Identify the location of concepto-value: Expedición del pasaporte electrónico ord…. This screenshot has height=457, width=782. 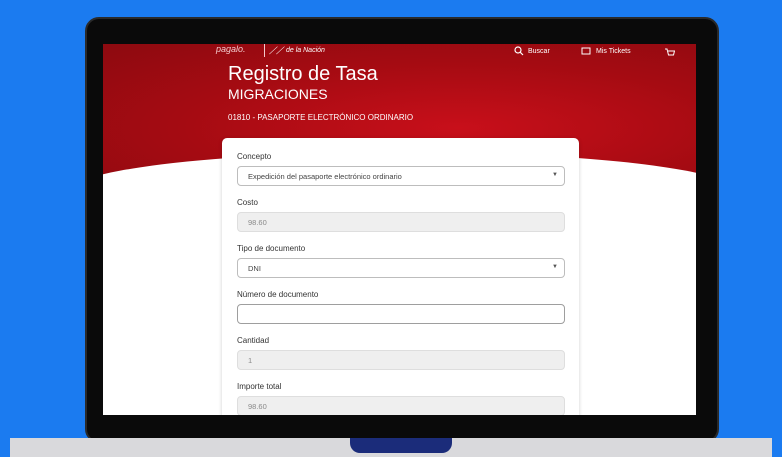
(325, 176).